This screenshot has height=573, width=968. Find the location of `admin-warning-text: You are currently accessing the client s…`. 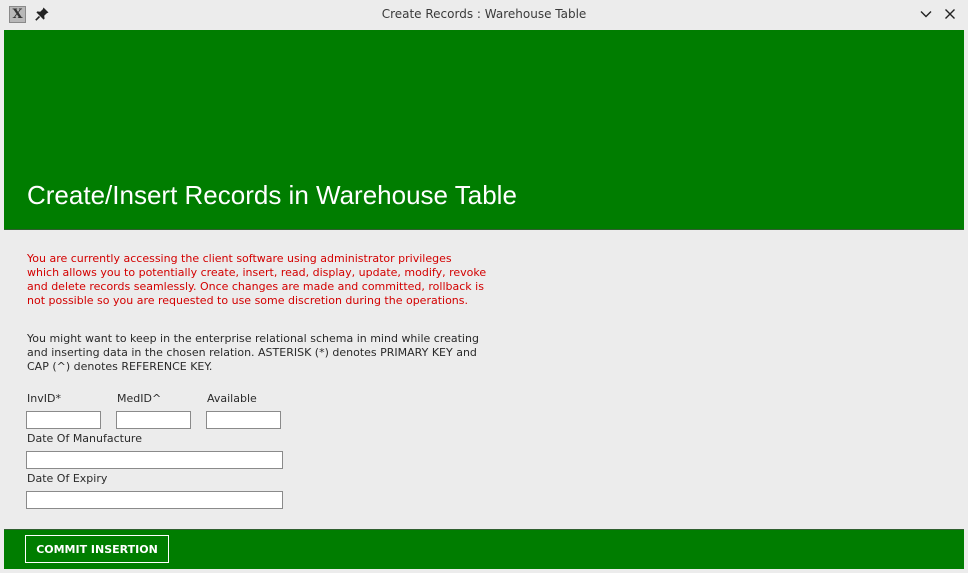

admin-warning-text: You are currently accessing the client s… is located at coordinates (257, 279).